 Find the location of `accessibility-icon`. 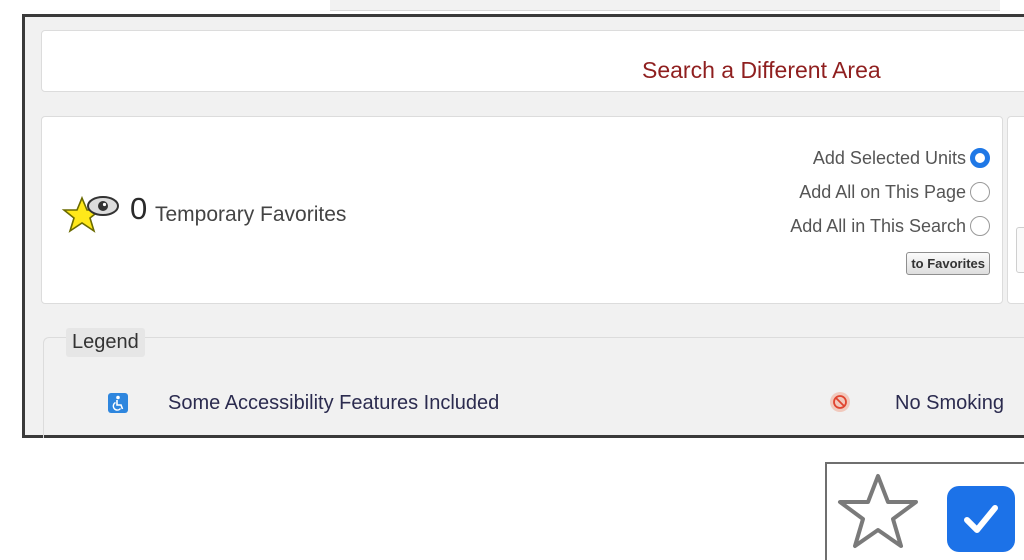

accessibility-icon is located at coordinates (118, 403).